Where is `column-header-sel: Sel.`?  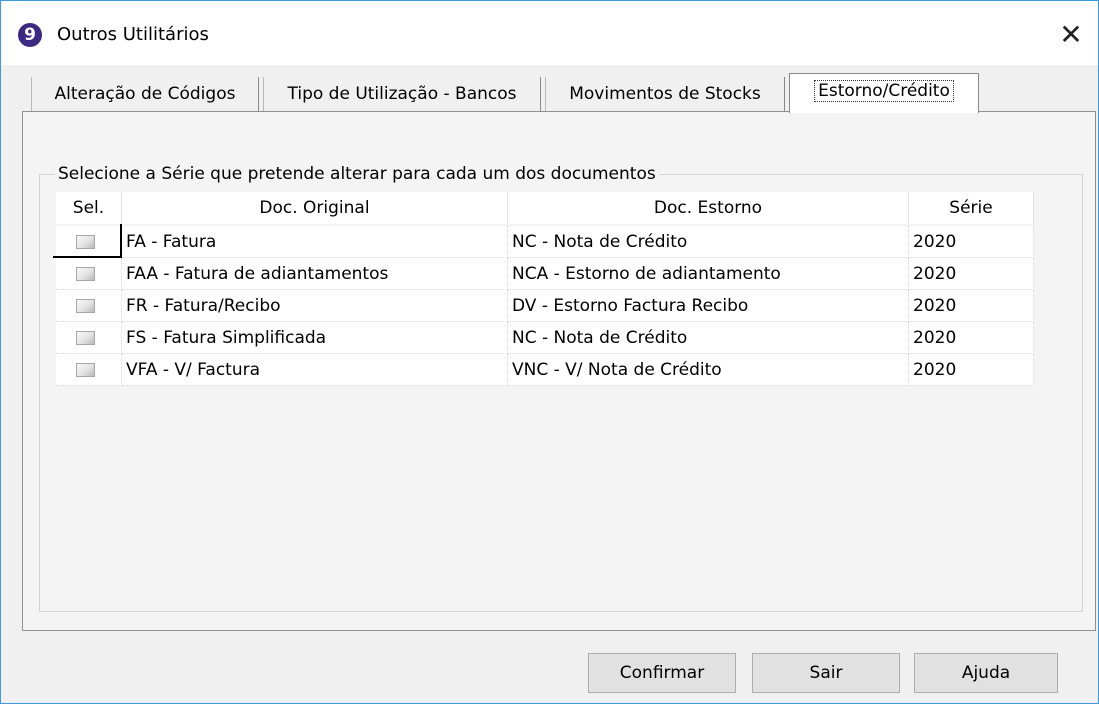 column-header-sel: Sel. is located at coordinates (89, 208).